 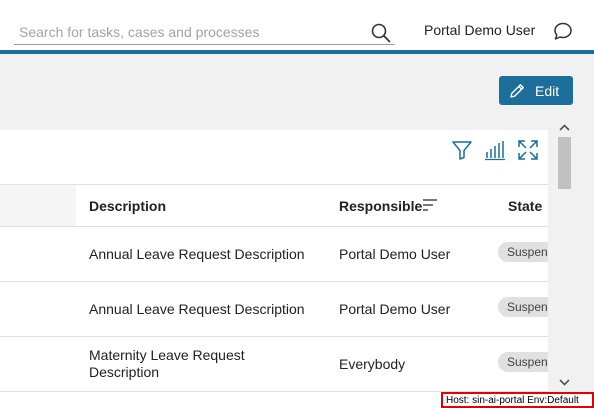 What do you see at coordinates (517, 400) in the screenshot?
I see `host-info: Host: sin-ai-portal Env:Default` at bounding box center [517, 400].